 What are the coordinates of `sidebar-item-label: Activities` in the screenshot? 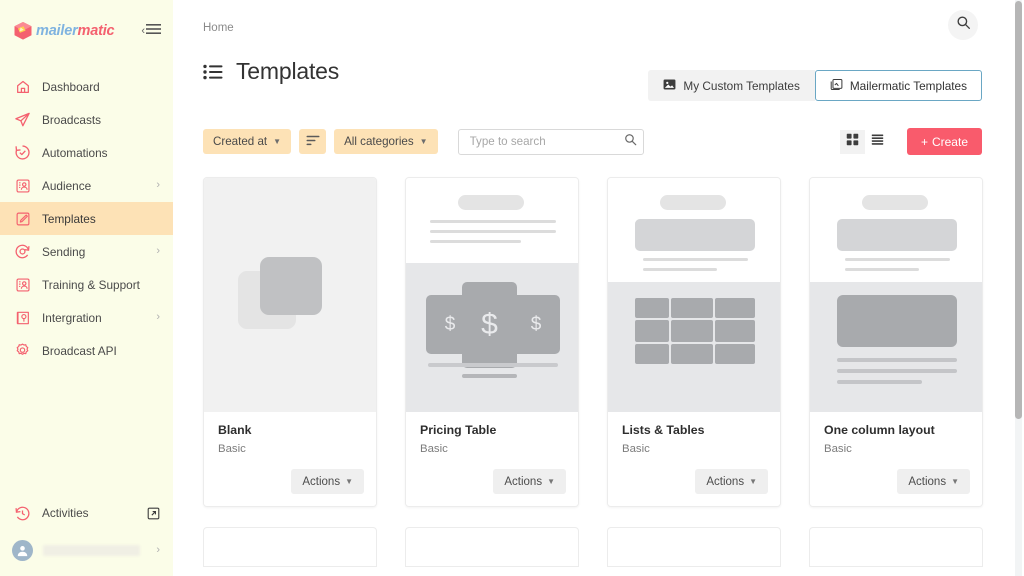 It's located at (65, 513).